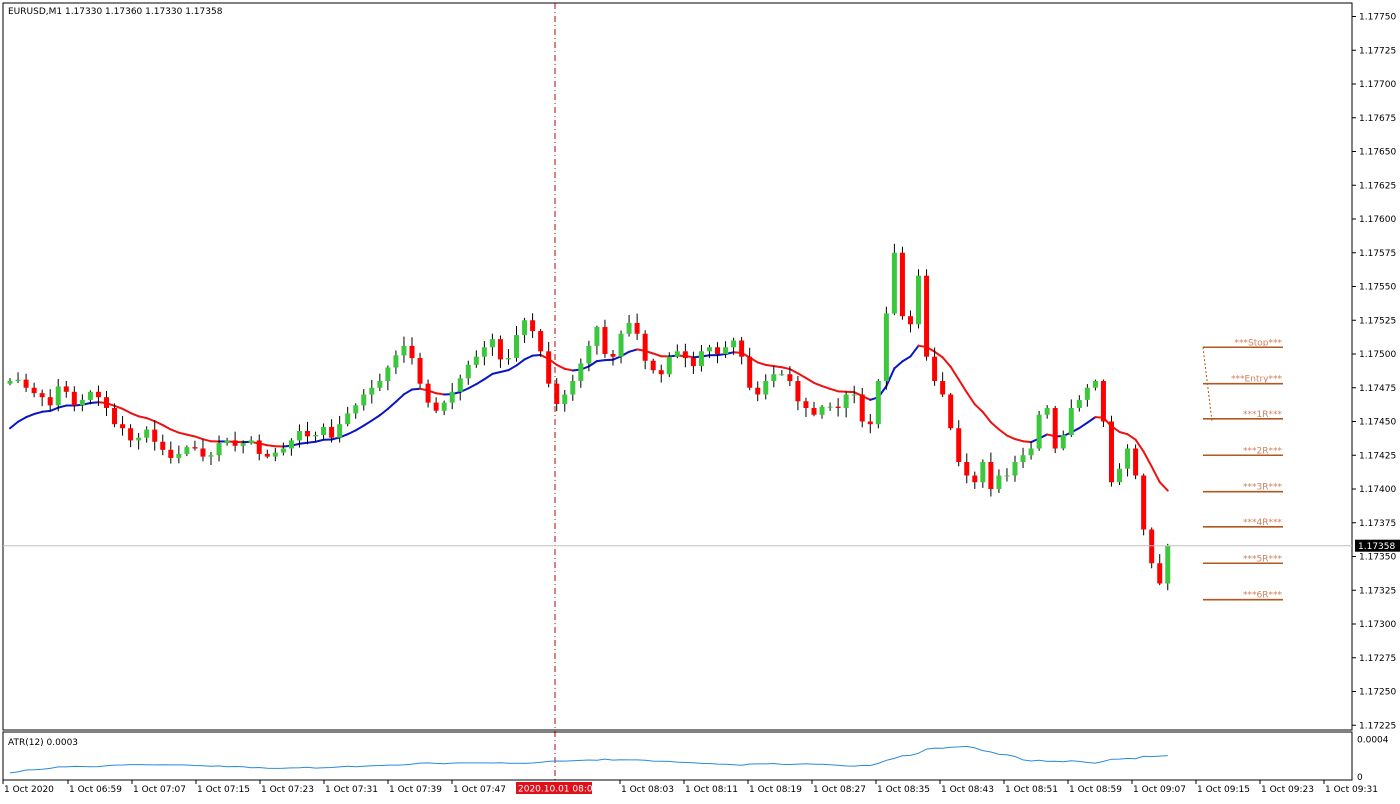  Describe the element at coordinates (287, 790) in the screenshot. I see `time-tick-label: 1 Oct 07:23` at that location.